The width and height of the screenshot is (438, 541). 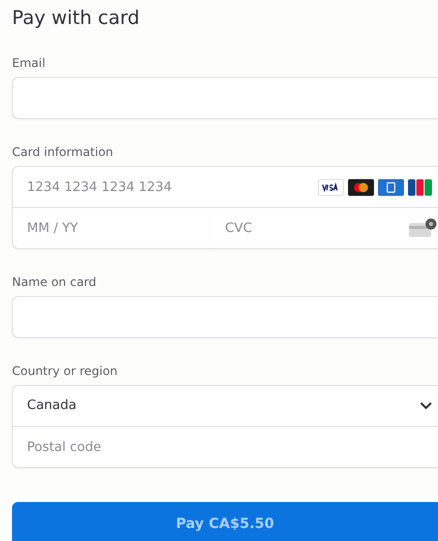 What do you see at coordinates (112, 228) in the screenshot?
I see `expiry-input: MM / YY` at bounding box center [112, 228].